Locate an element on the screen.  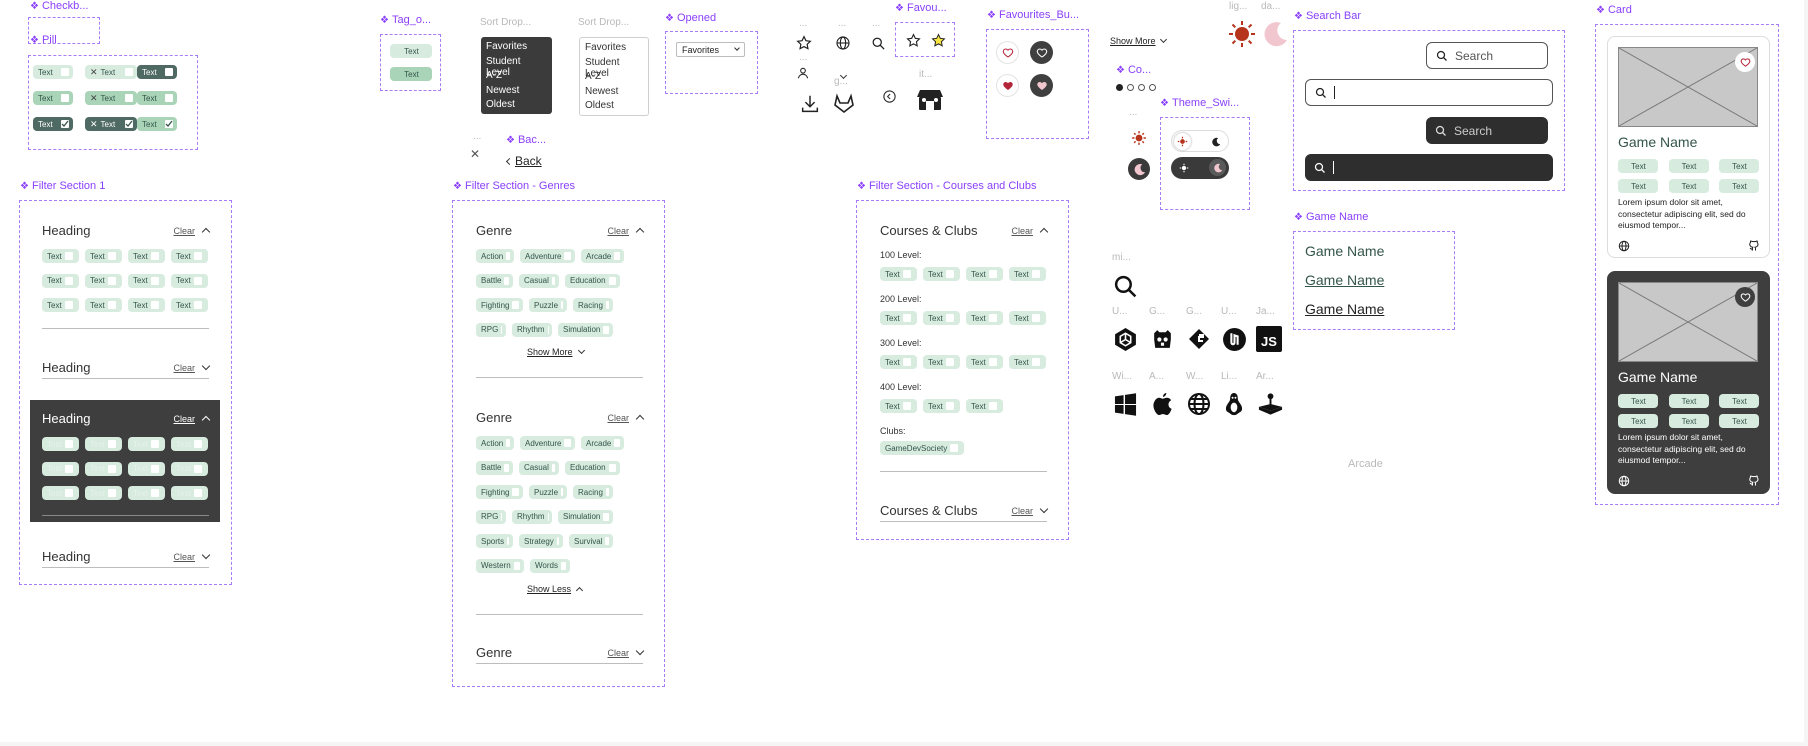
linux-icon is located at coordinates (1234, 404).